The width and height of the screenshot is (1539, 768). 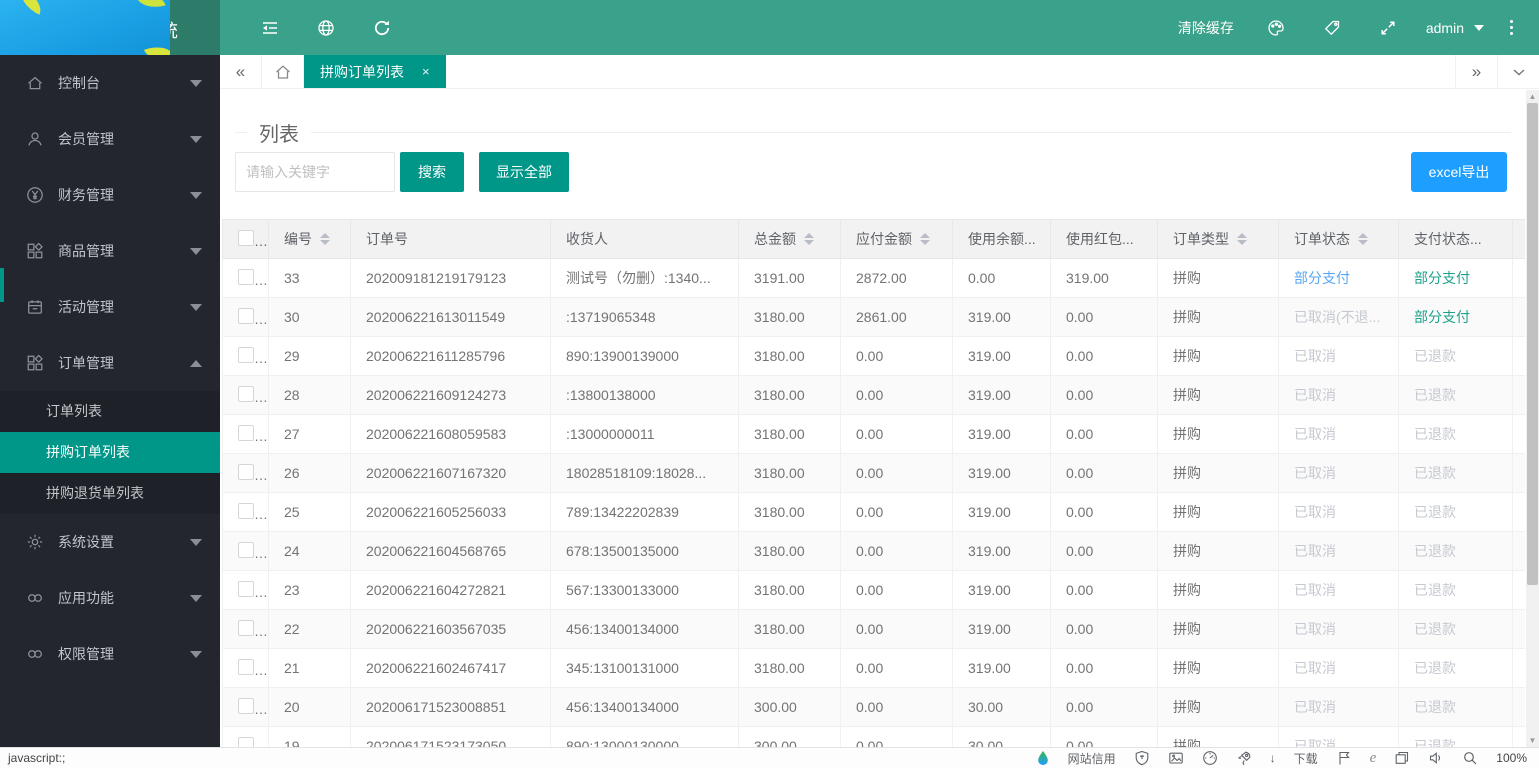 I want to click on globe-icon, so click(x=326, y=27).